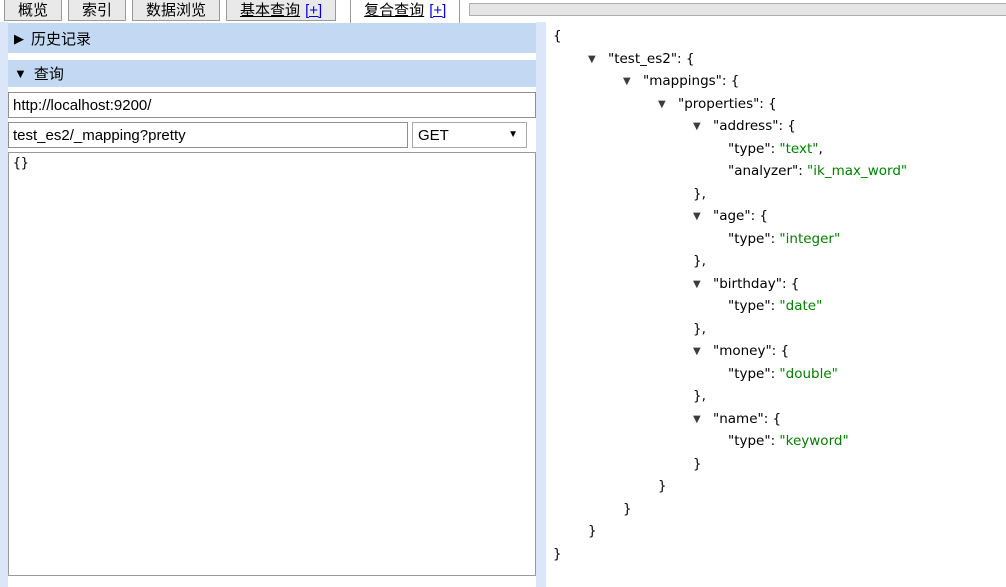  I want to click on server-url-input, so click(272, 105).